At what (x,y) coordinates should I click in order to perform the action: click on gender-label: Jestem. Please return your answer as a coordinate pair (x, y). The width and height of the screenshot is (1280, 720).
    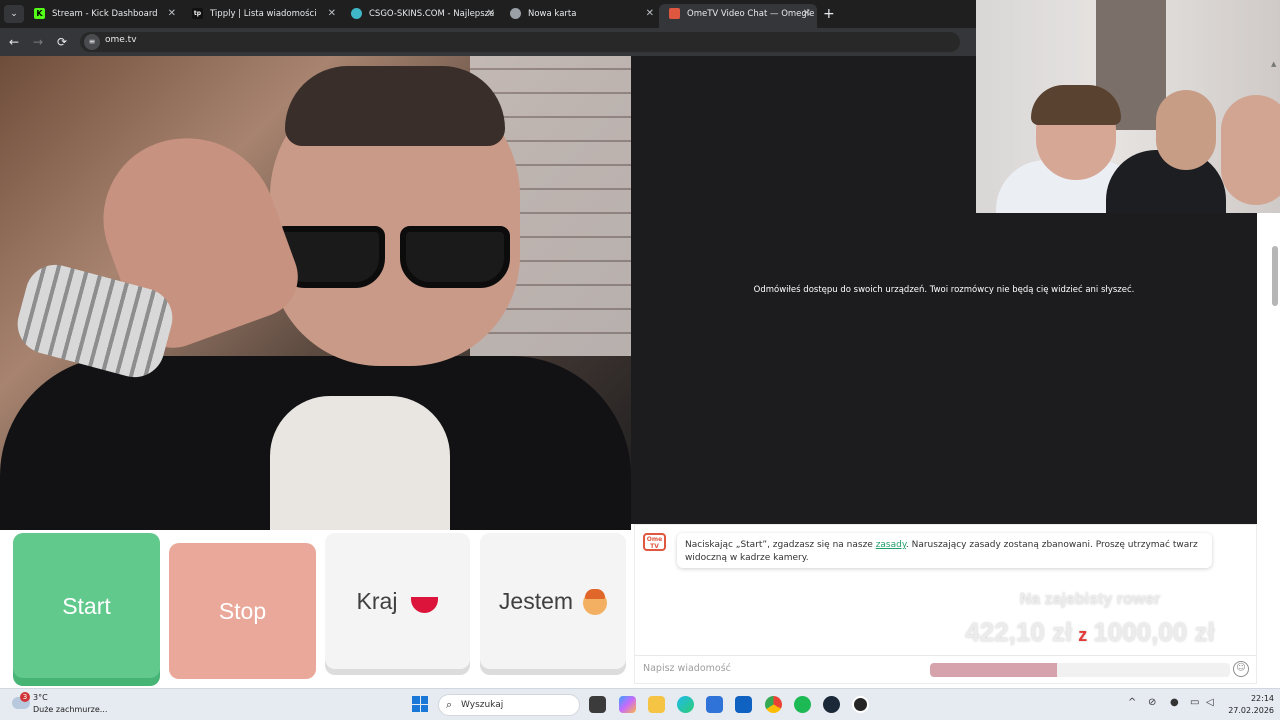
    Looking at the image, I should click on (536, 601).